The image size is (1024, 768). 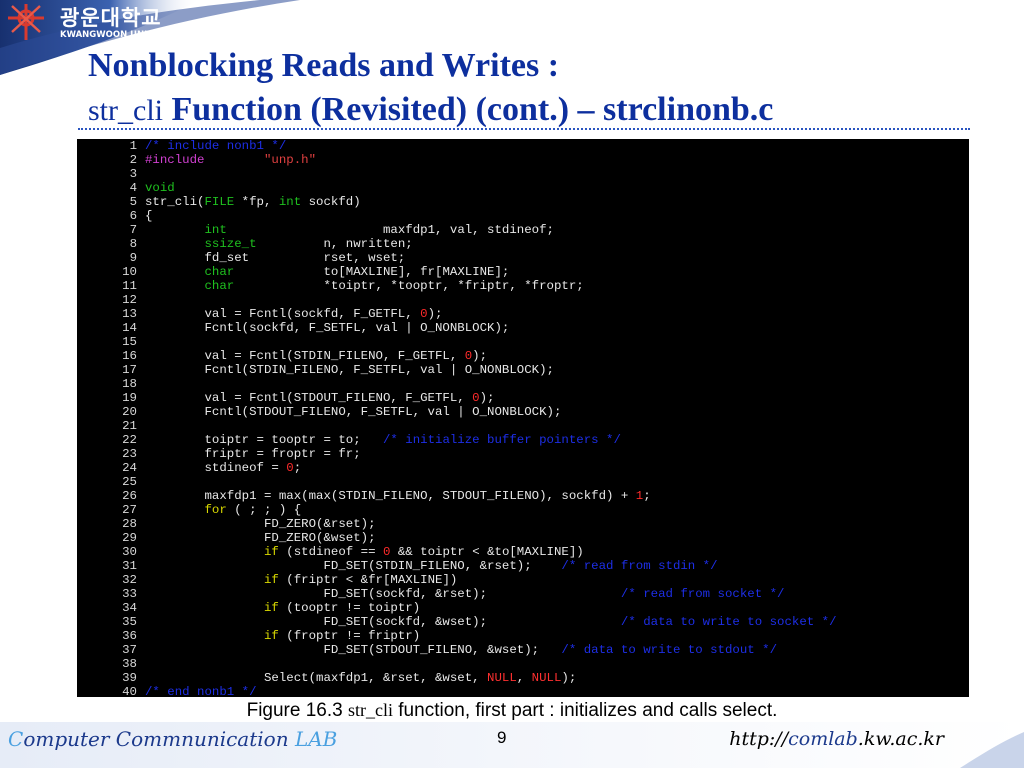 What do you see at coordinates (523, 160) in the screenshot?
I see `code-line: 2 #include "unp.h"` at bounding box center [523, 160].